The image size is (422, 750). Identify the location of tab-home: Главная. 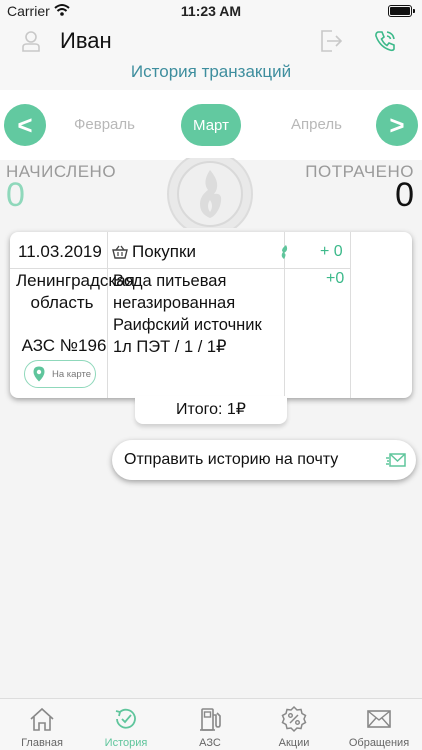
(42, 724).